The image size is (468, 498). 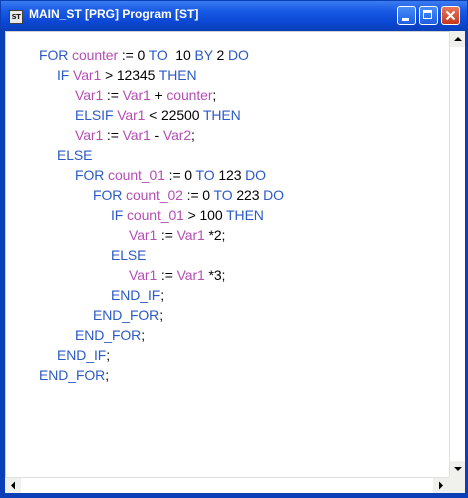 I want to click on code-line: FOR count_02 := 0 TO 223 DO, so click(x=188, y=195).